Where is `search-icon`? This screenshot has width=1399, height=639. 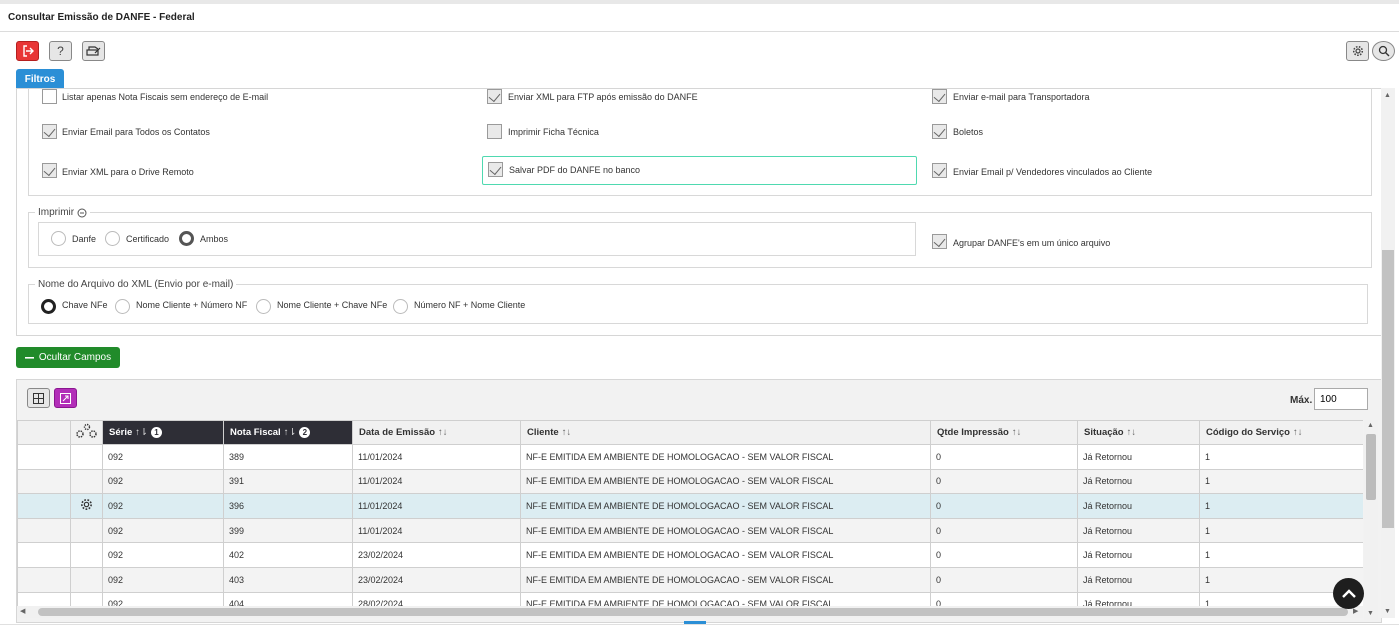 search-icon is located at coordinates (1383, 51).